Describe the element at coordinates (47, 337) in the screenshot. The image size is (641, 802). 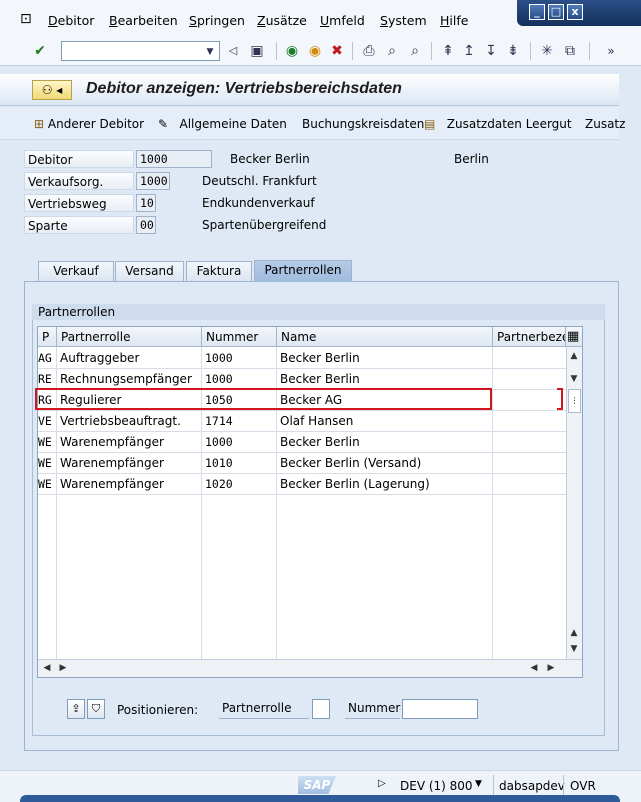
I see `column-header-p: P` at that location.